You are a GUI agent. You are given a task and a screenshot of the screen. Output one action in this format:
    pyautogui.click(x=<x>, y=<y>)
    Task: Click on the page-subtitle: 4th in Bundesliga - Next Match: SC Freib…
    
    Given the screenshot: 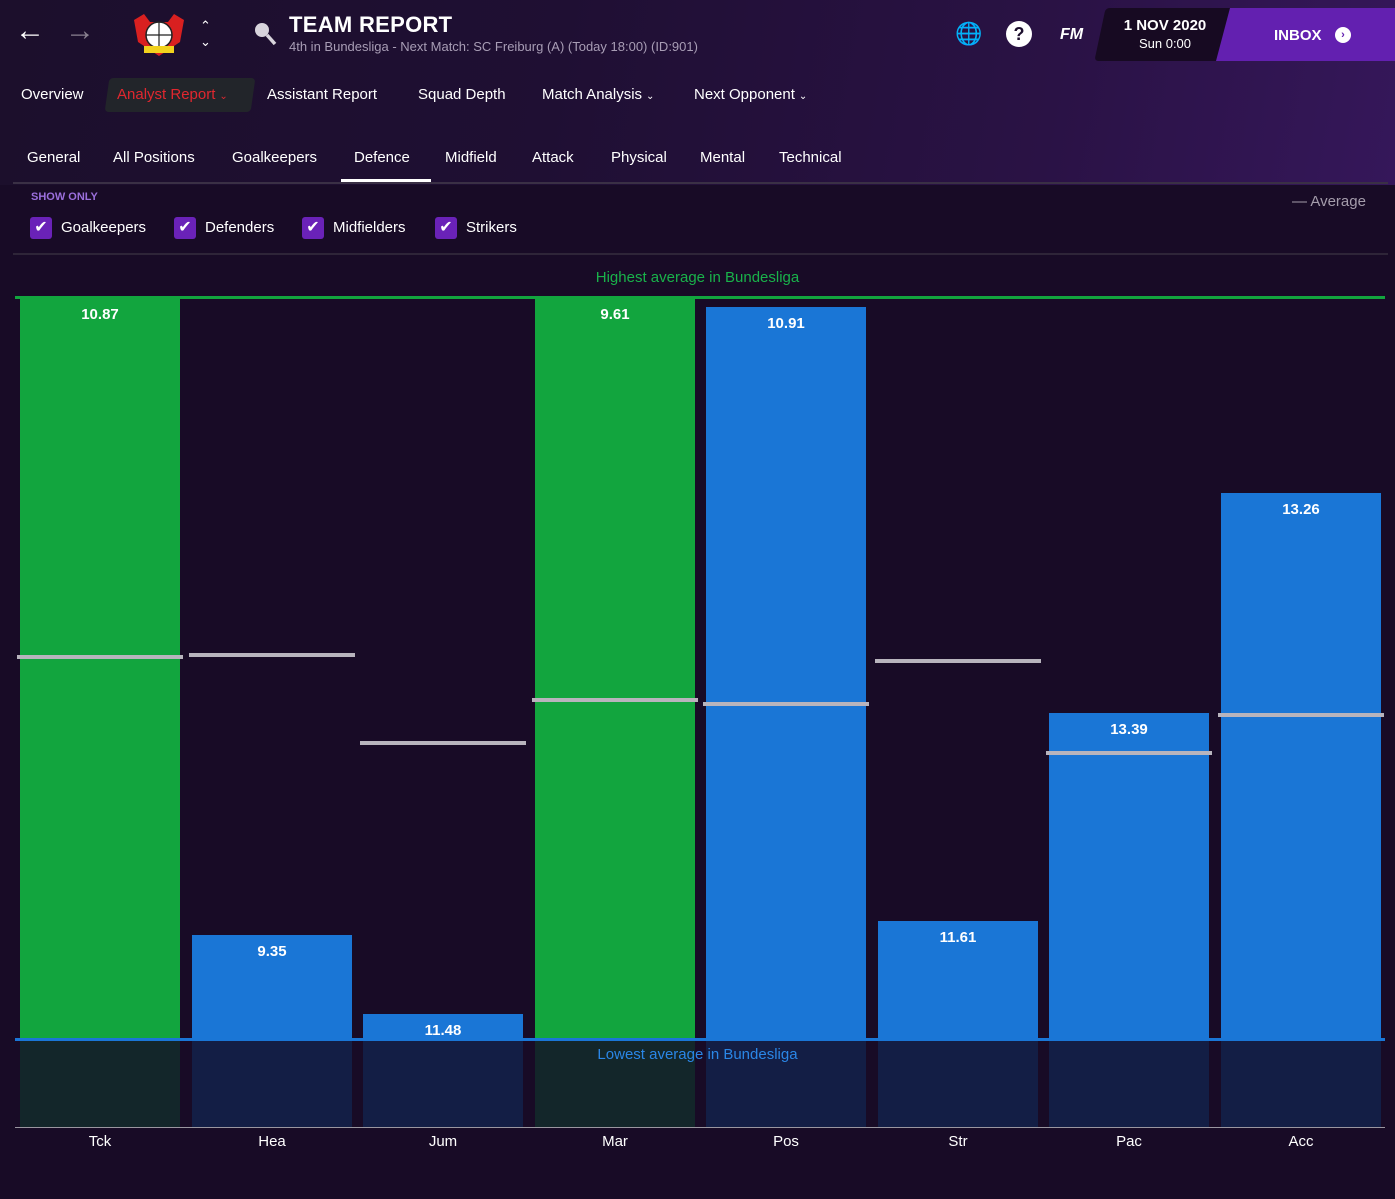 What is the action you would take?
    pyautogui.click(x=493, y=46)
    